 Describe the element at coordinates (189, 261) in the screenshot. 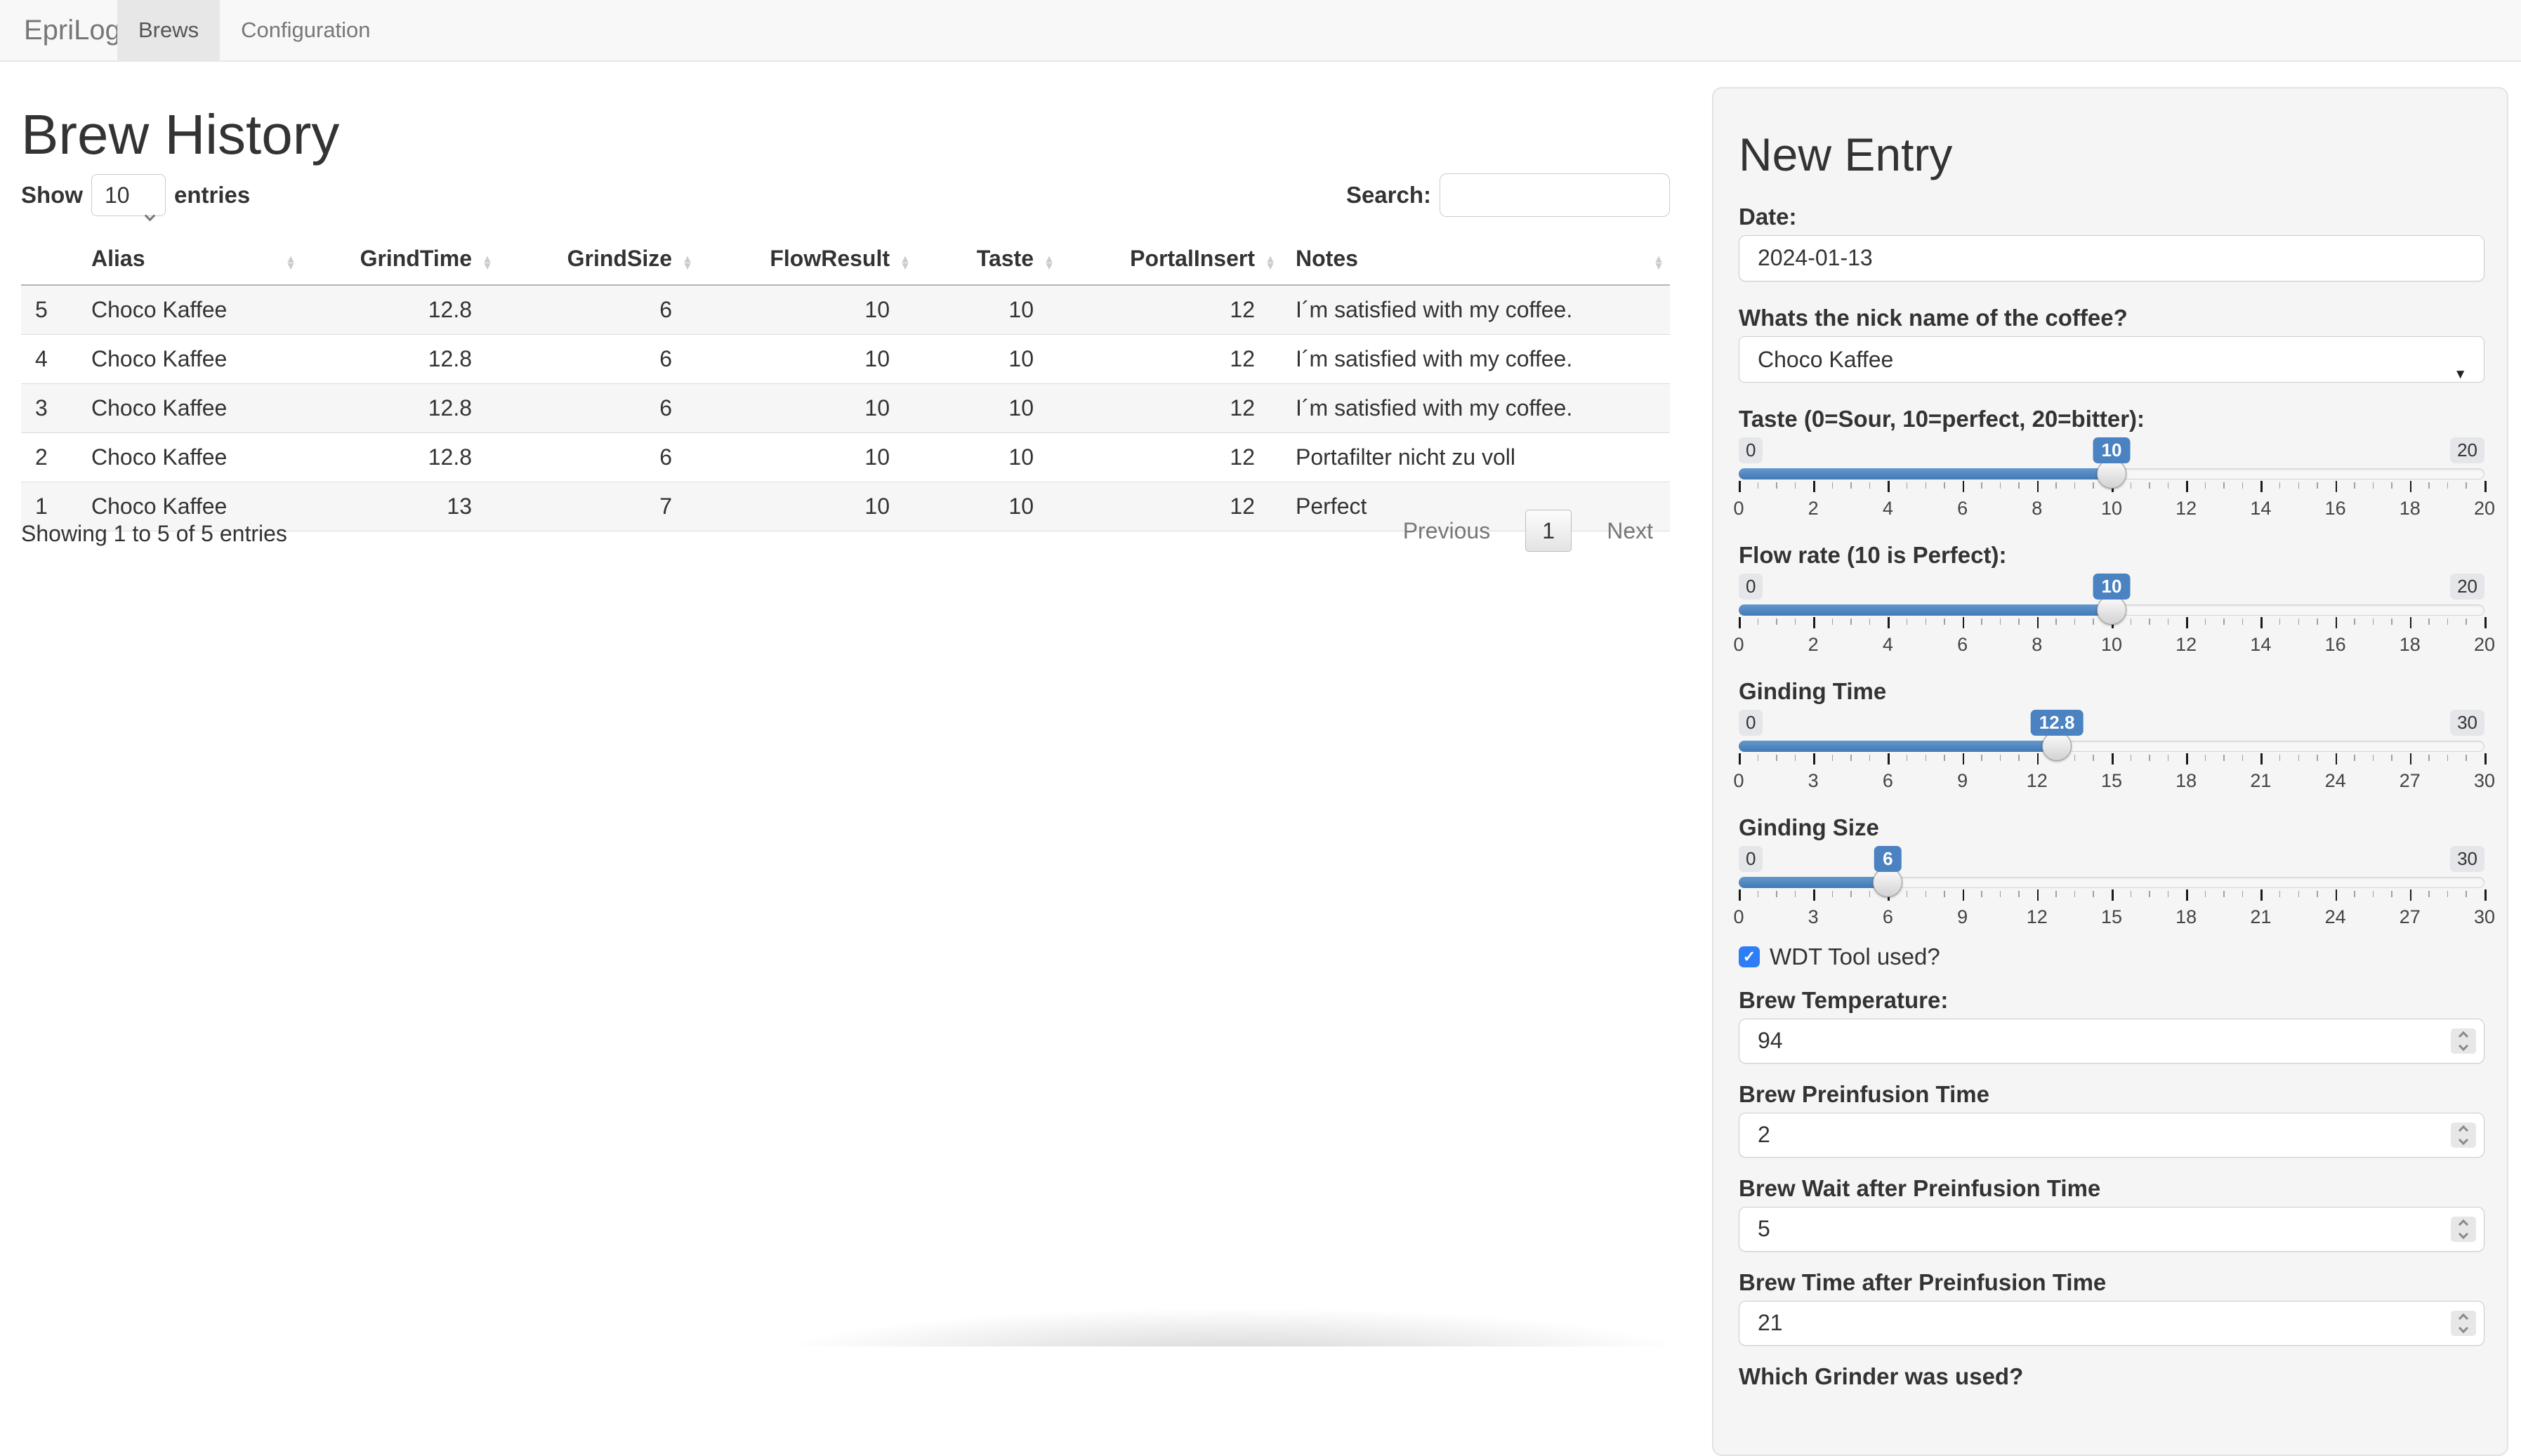

I see `column-header-alias: Alias ▲ ▼` at that location.